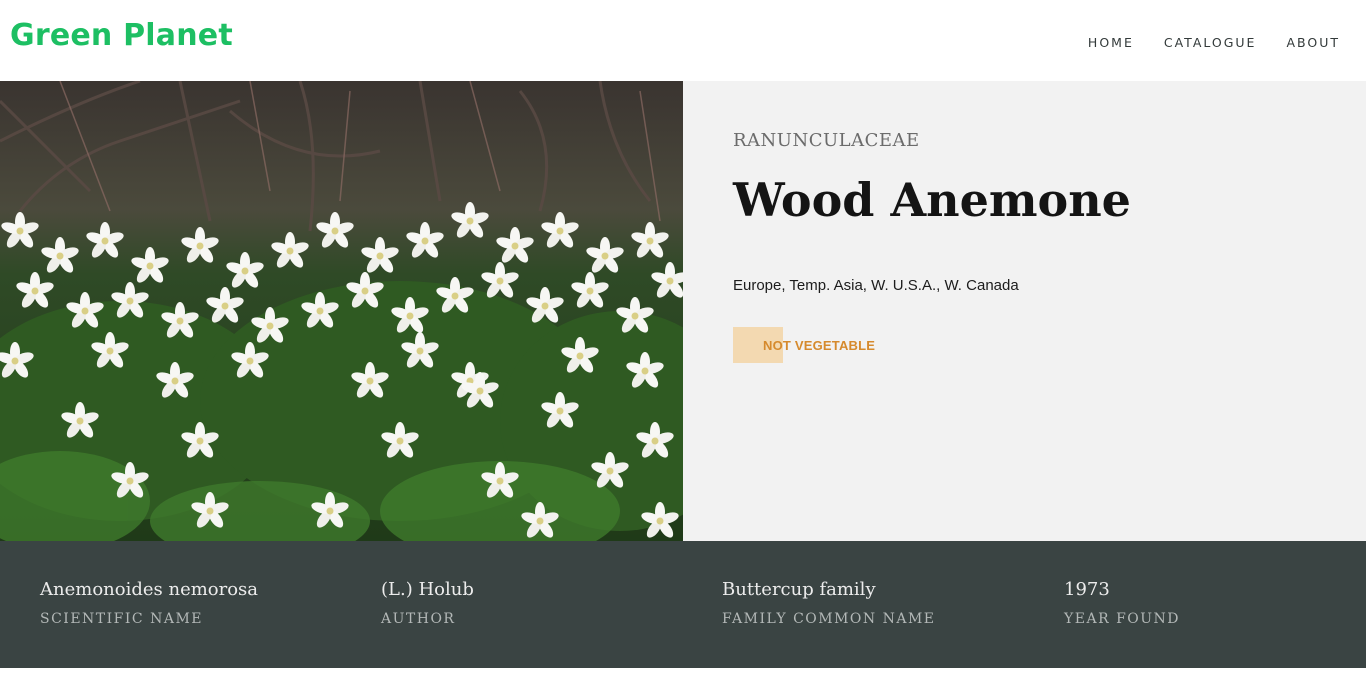 The height and width of the screenshot is (693, 1366). I want to click on fact-value: 1973, so click(1087, 589).